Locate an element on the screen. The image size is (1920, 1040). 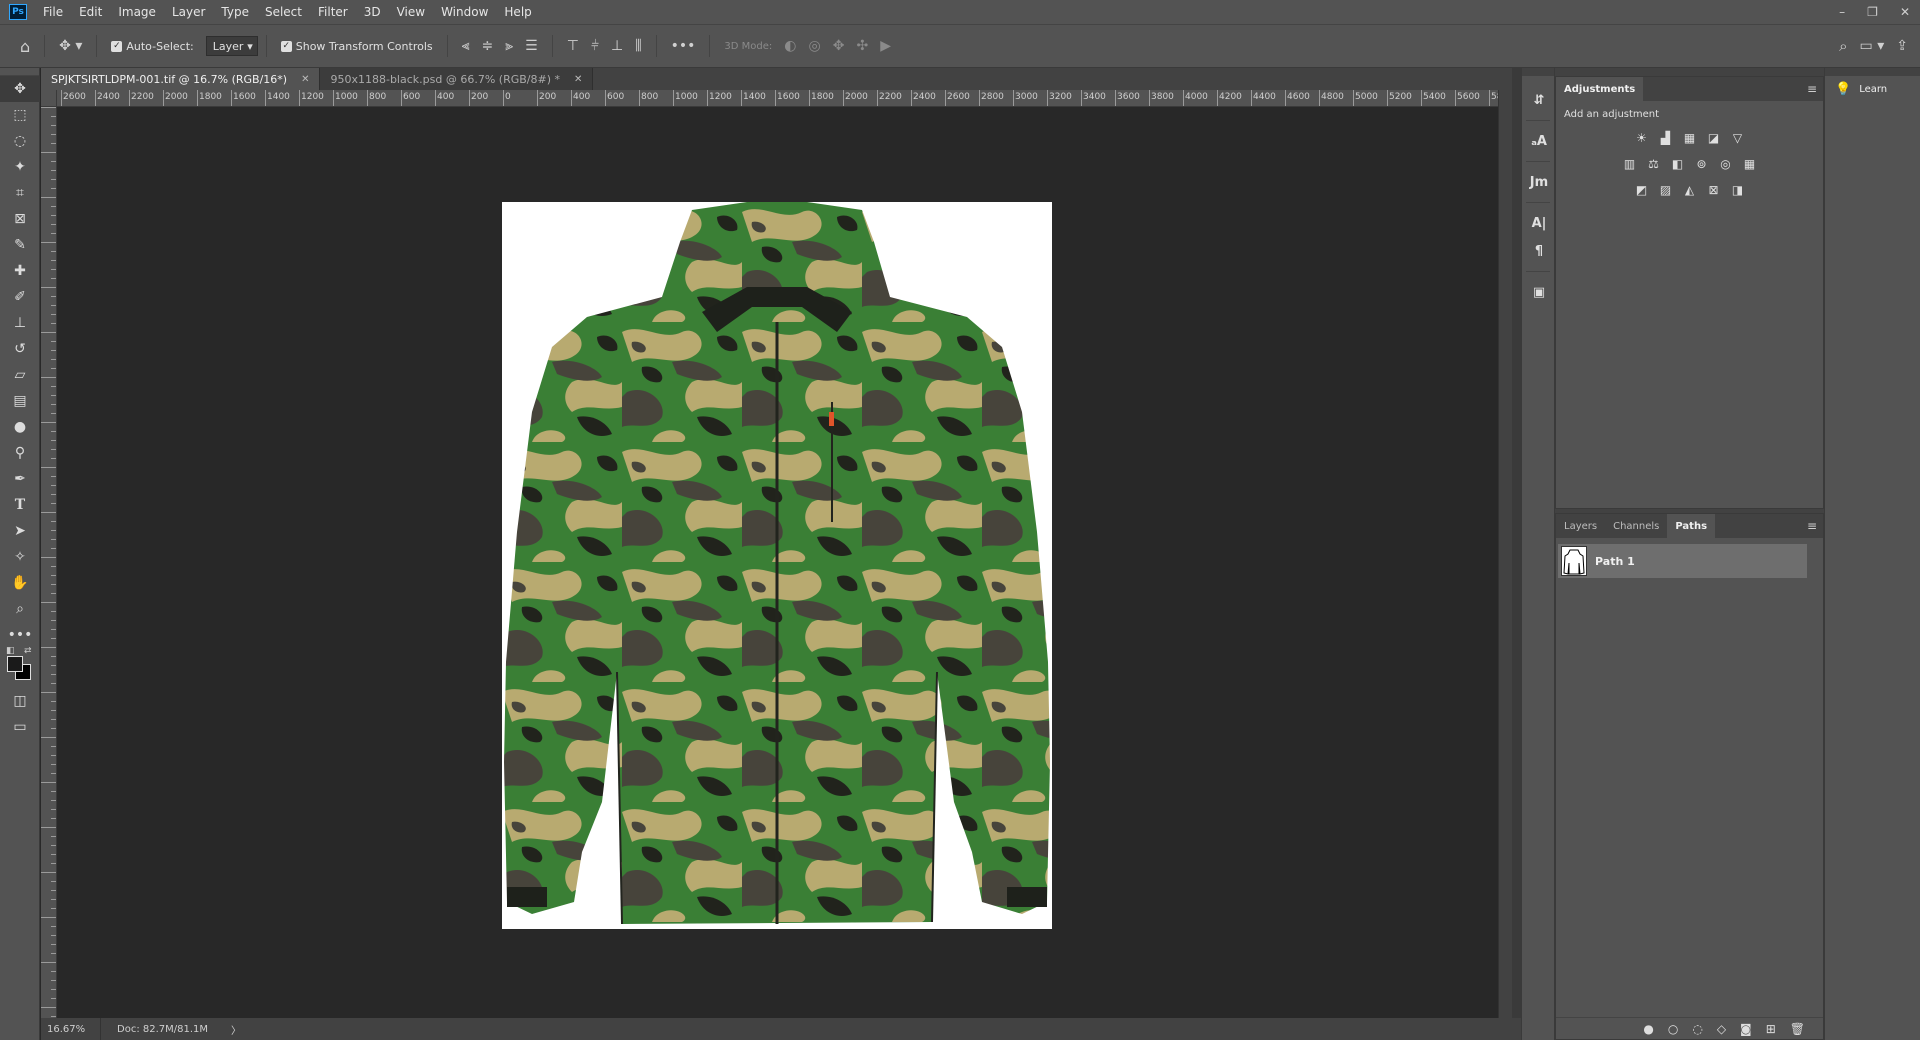
fill-path-icon: ● is located at coordinates (1648, 1029).